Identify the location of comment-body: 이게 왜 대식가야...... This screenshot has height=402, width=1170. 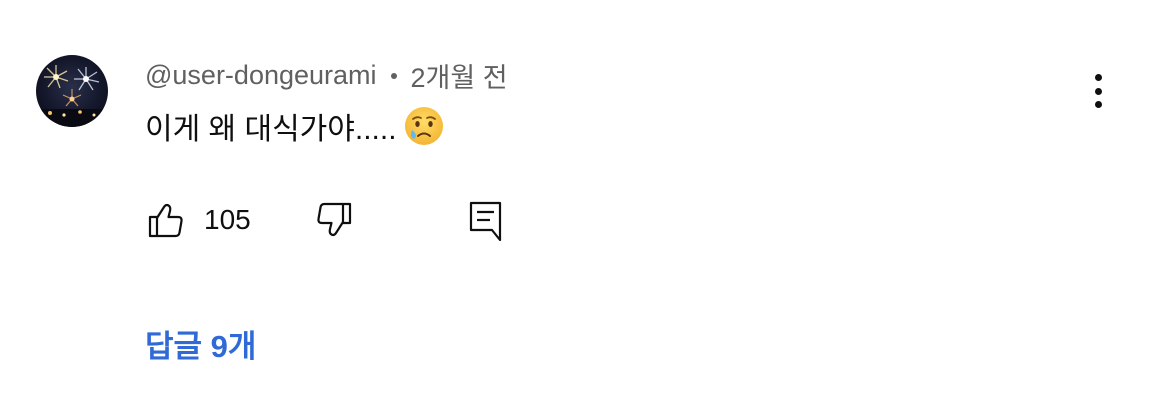
(271, 129).